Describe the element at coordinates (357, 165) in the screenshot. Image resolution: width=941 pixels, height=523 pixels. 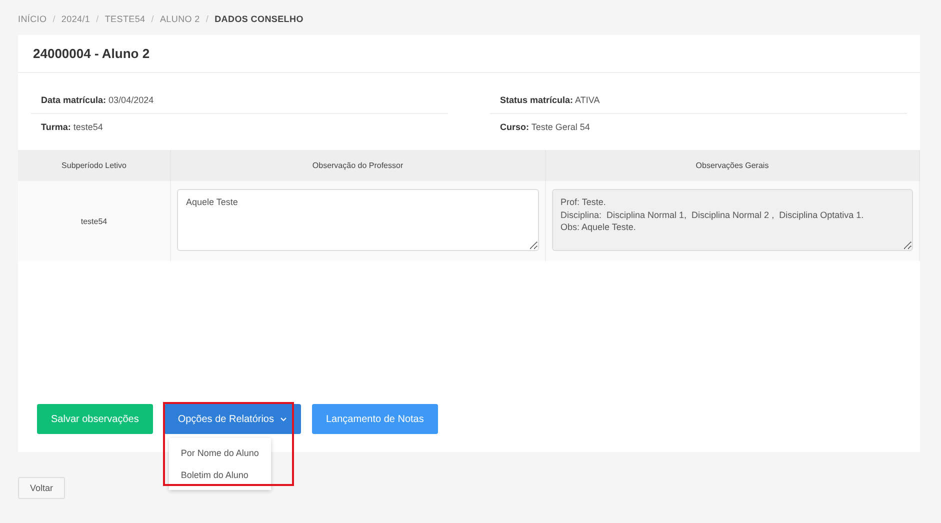
I see `column-header: Observação do Professor` at that location.